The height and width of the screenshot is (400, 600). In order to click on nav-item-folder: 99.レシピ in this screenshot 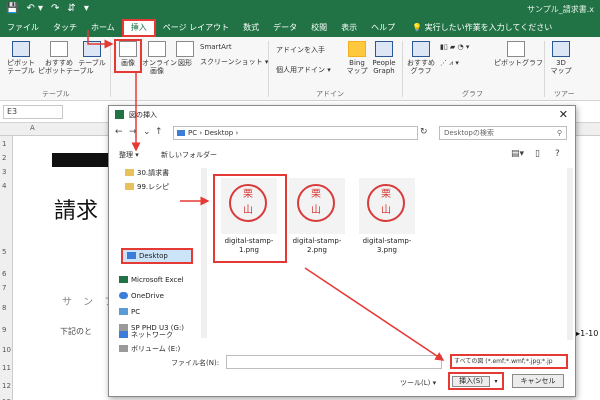, I will do `click(147, 187)`.